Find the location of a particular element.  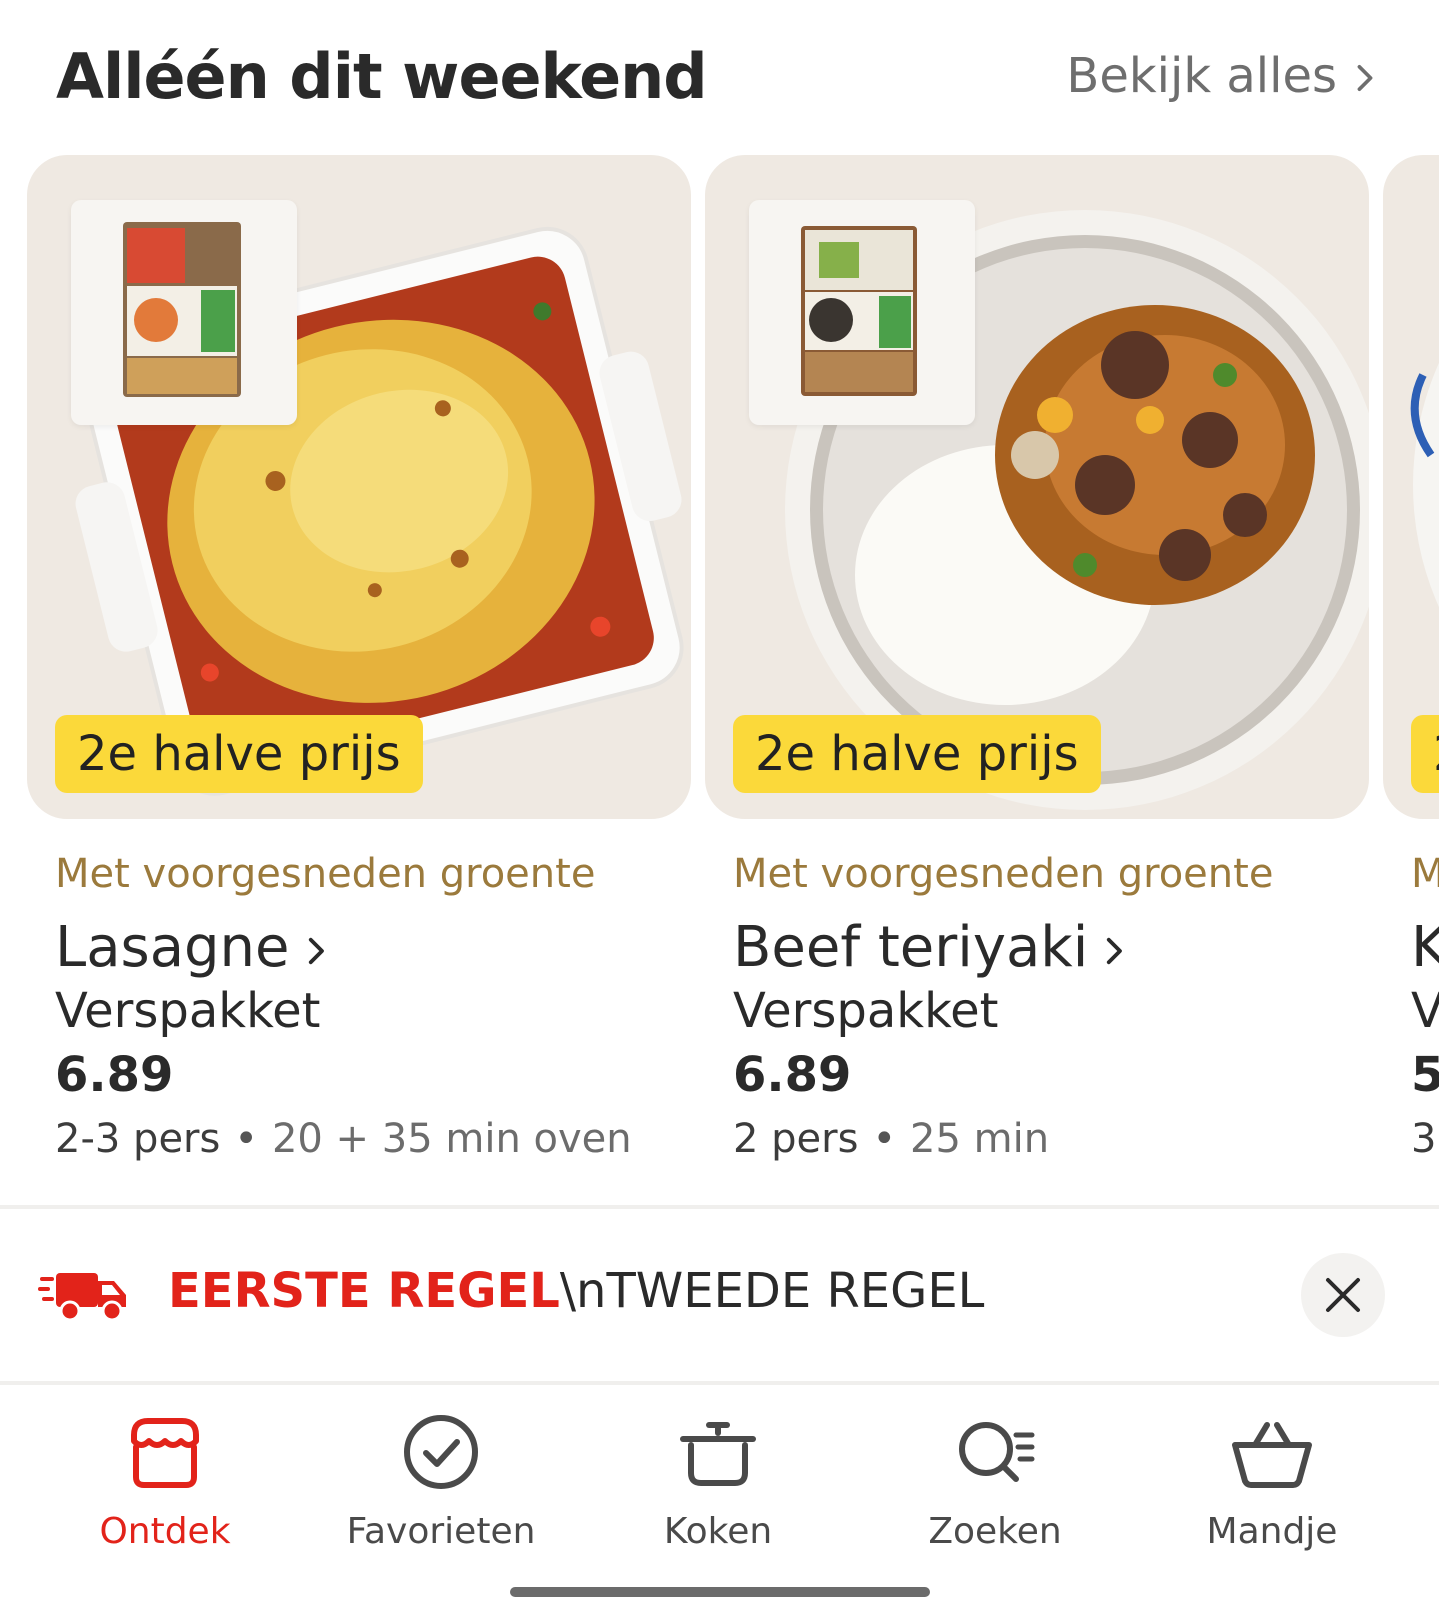

nav-item-favorieten: Favorieten is located at coordinates (441, 1479).